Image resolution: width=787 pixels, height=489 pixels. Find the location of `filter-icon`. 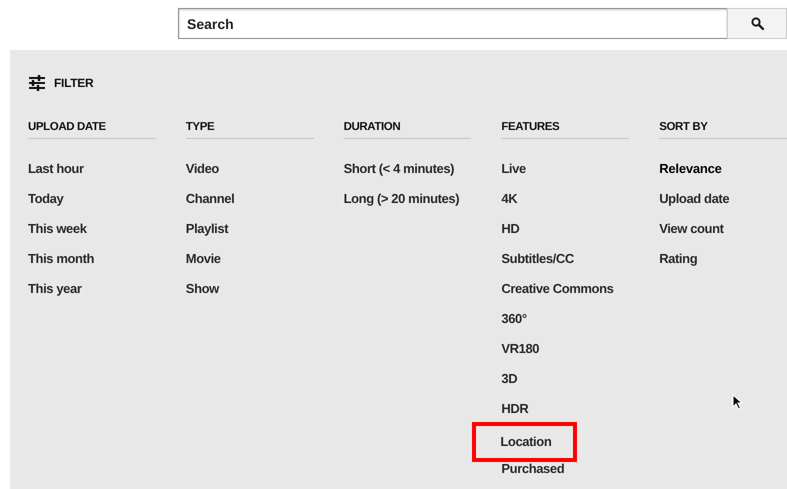

filter-icon is located at coordinates (37, 83).